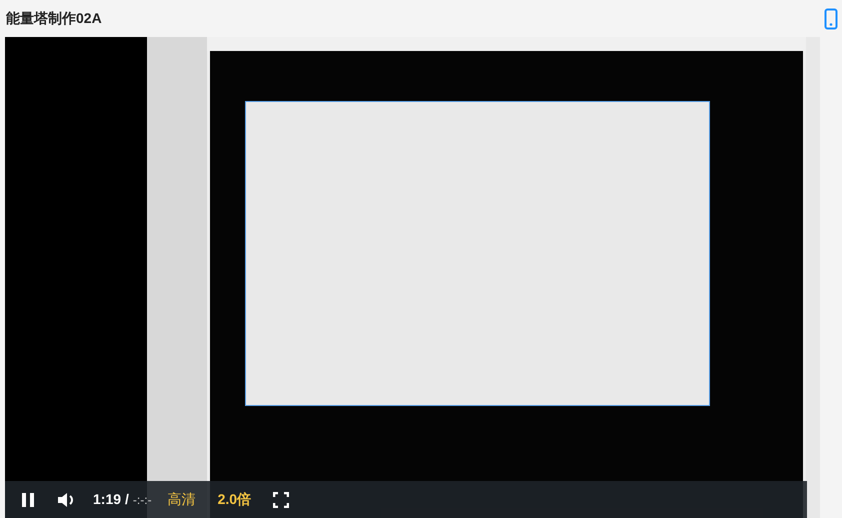  Describe the element at coordinates (28, 500) in the screenshot. I see `pause-icon` at that location.